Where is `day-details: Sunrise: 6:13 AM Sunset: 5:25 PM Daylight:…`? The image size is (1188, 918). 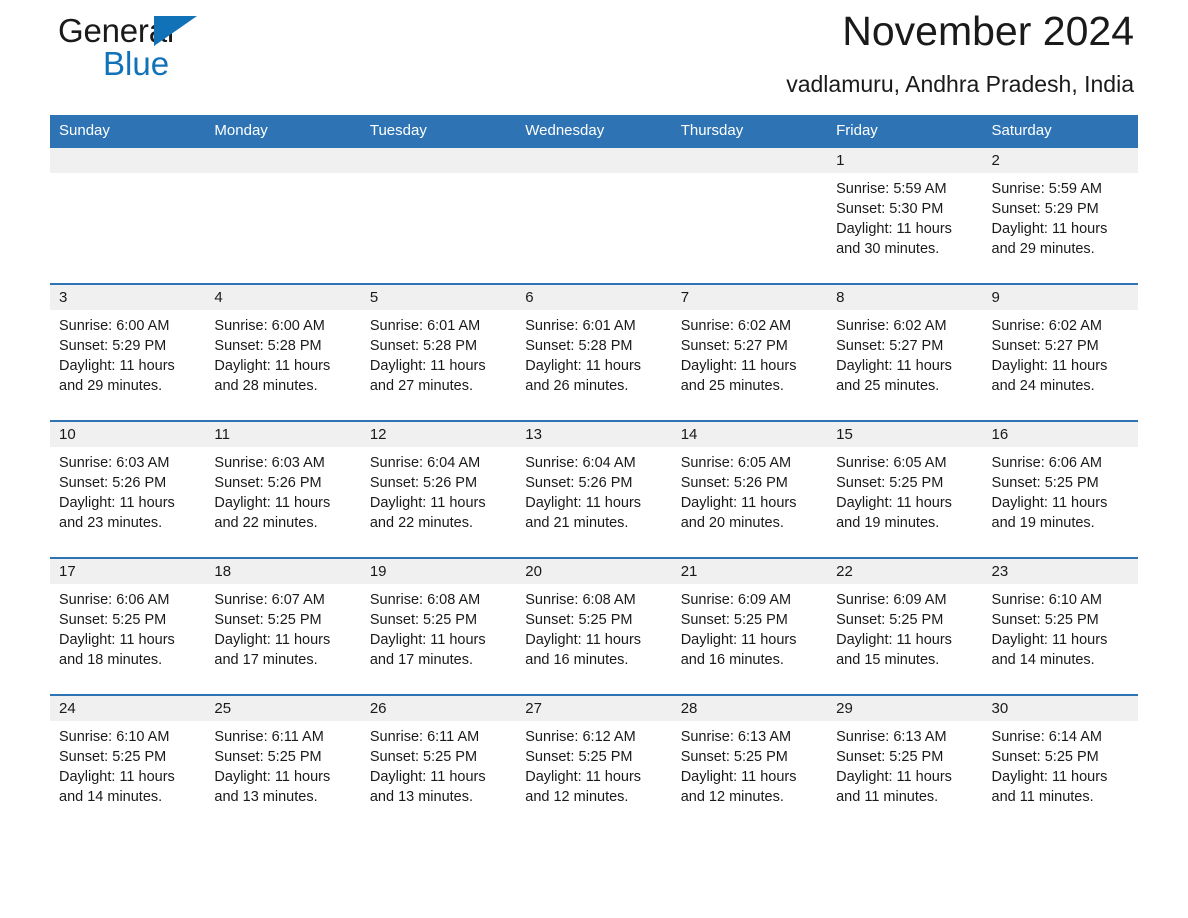 day-details: Sunrise: 6:13 AM Sunset: 5:25 PM Daylight:… is located at coordinates (749, 764).